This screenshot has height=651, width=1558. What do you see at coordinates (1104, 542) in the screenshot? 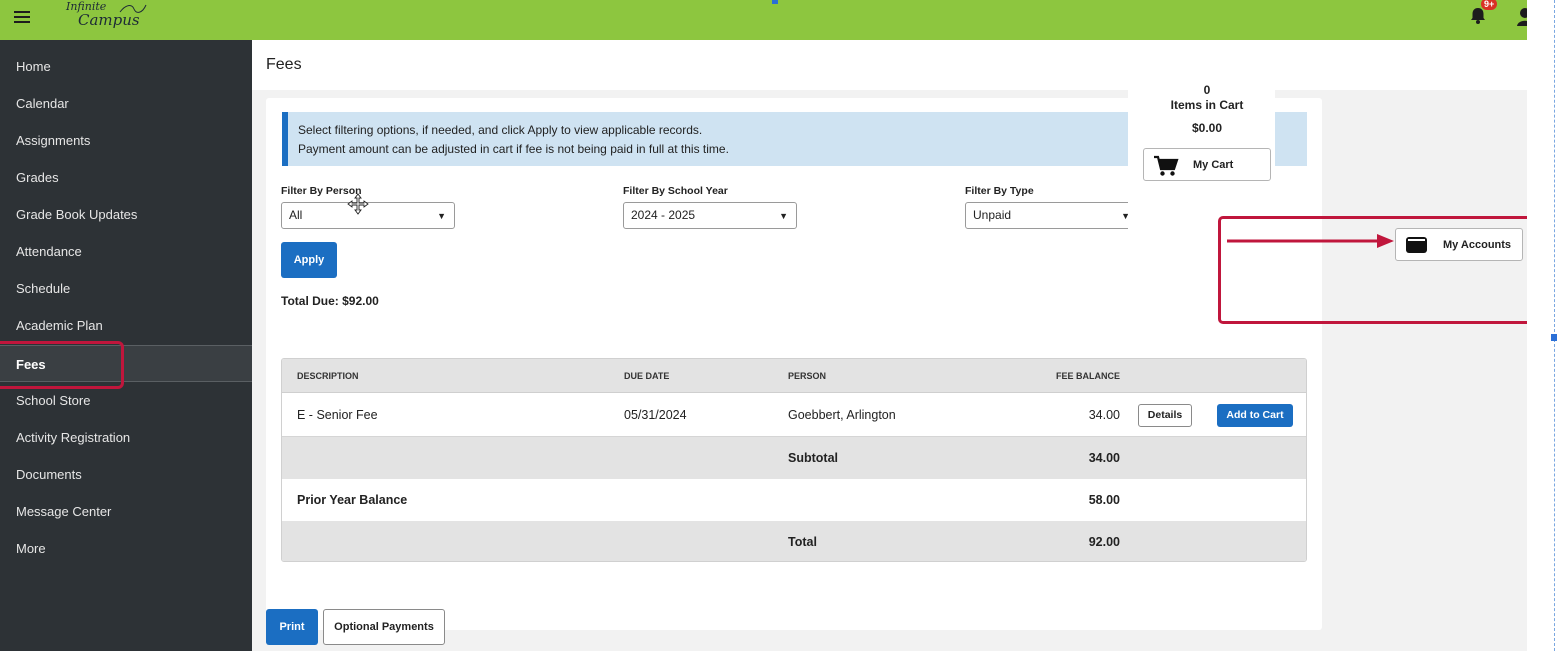
I see `total-value: 92.00` at bounding box center [1104, 542].